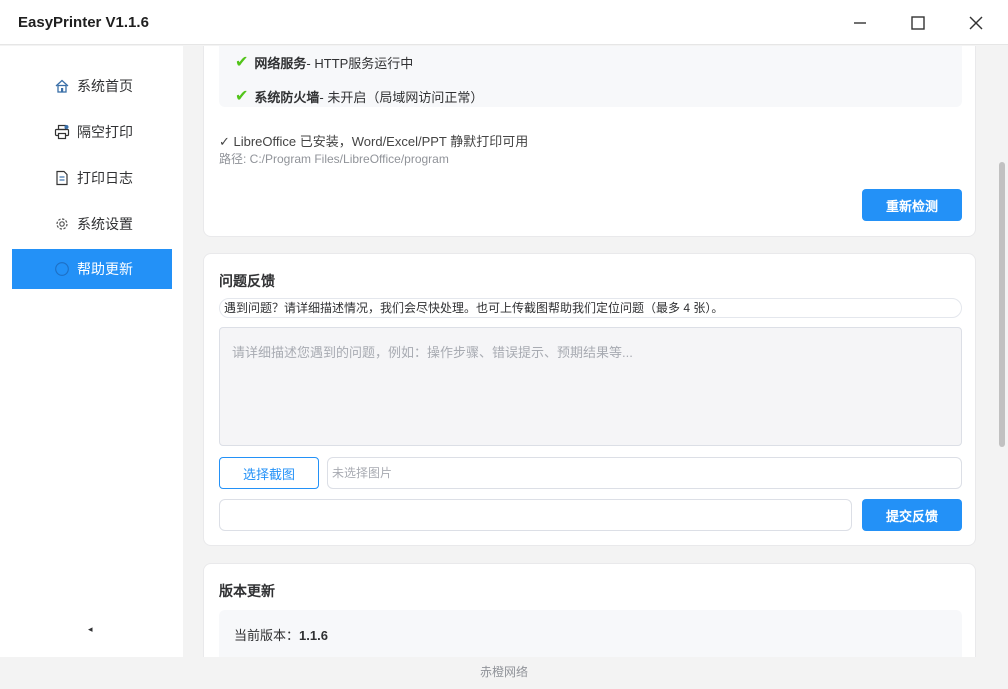  What do you see at coordinates (83, 22) in the screenshot?
I see `app-title: EasyPrinter V1.1.6` at bounding box center [83, 22].